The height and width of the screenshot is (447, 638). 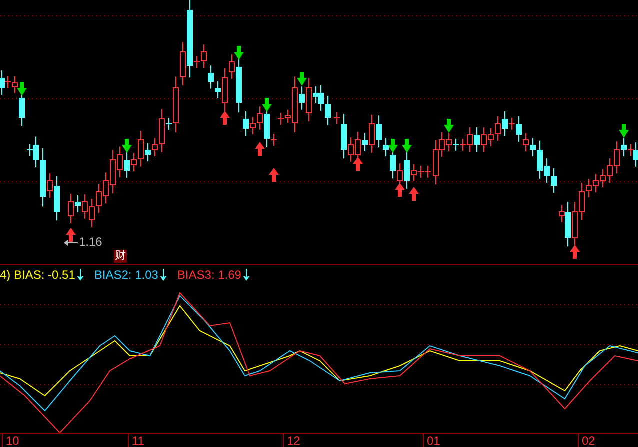 What do you see at coordinates (126, 275) in the screenshot?
I see `indicator-value: BIAS2: 1.03` at bounding box center [126, 275].